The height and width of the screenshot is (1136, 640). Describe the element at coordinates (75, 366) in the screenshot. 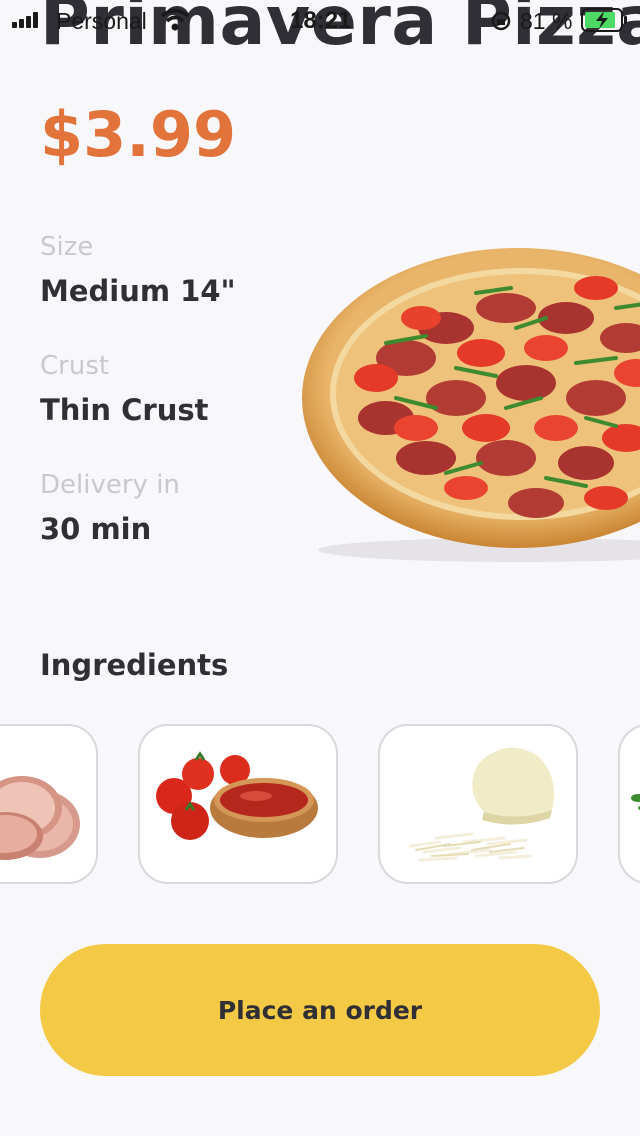

I see `crust-label: Crust` at that location.